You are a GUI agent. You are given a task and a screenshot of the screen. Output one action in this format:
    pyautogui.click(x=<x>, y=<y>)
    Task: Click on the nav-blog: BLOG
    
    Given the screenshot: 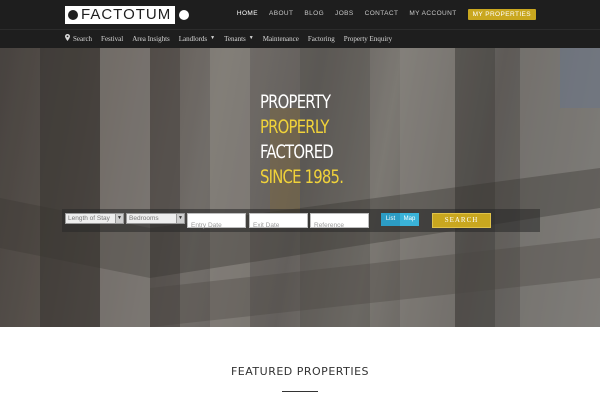 What is the action you would take?
    pyautogui.click(x=314, y=14)
    